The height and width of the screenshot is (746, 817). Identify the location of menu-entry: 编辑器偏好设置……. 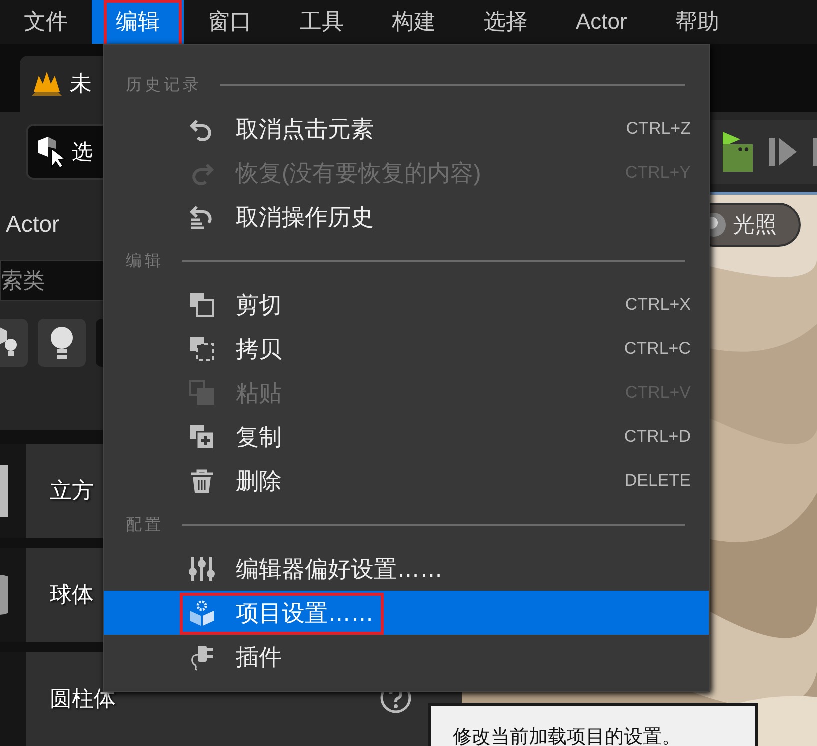
(406, 569).